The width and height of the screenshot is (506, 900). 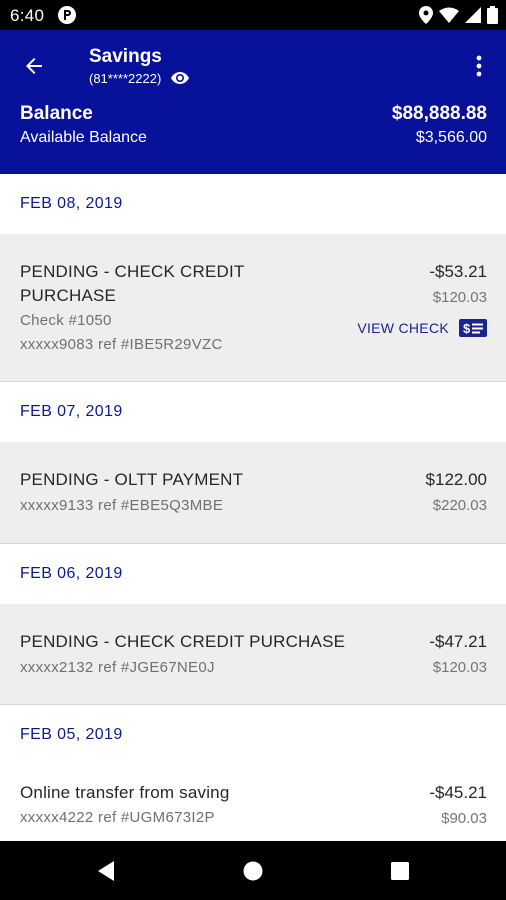 What do you see at coordinates (117, 667) in the screenshot?
I see `transaction-reference: xxxxx2132 ref #JGE67NE0J` at bounding box center [117, 667].